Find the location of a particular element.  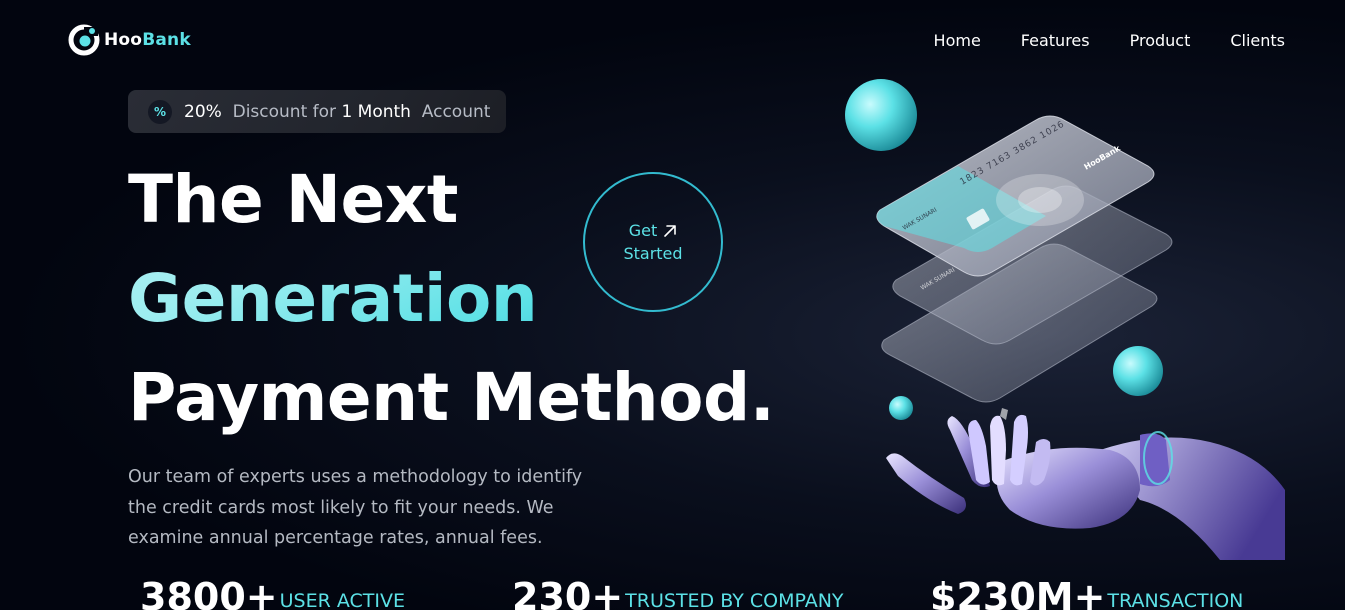

nav-link-clients: Clients is located at coordinates (1257, 40).